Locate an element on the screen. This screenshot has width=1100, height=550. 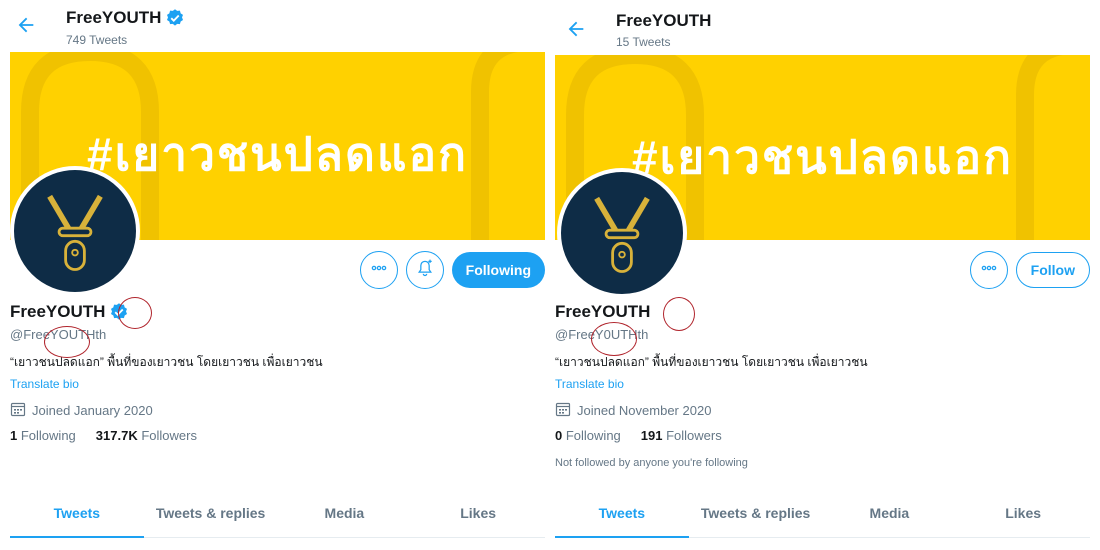
following-count: 1 is located at coordinates (14, 435).